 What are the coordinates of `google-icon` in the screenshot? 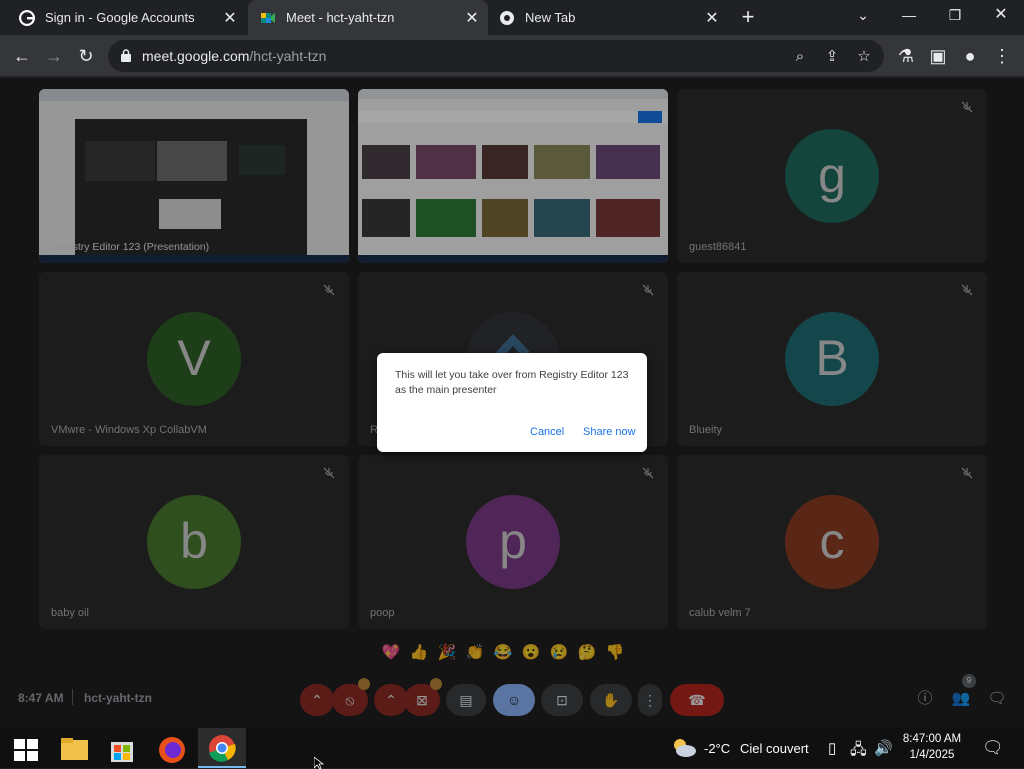 It's located at (27, 17).